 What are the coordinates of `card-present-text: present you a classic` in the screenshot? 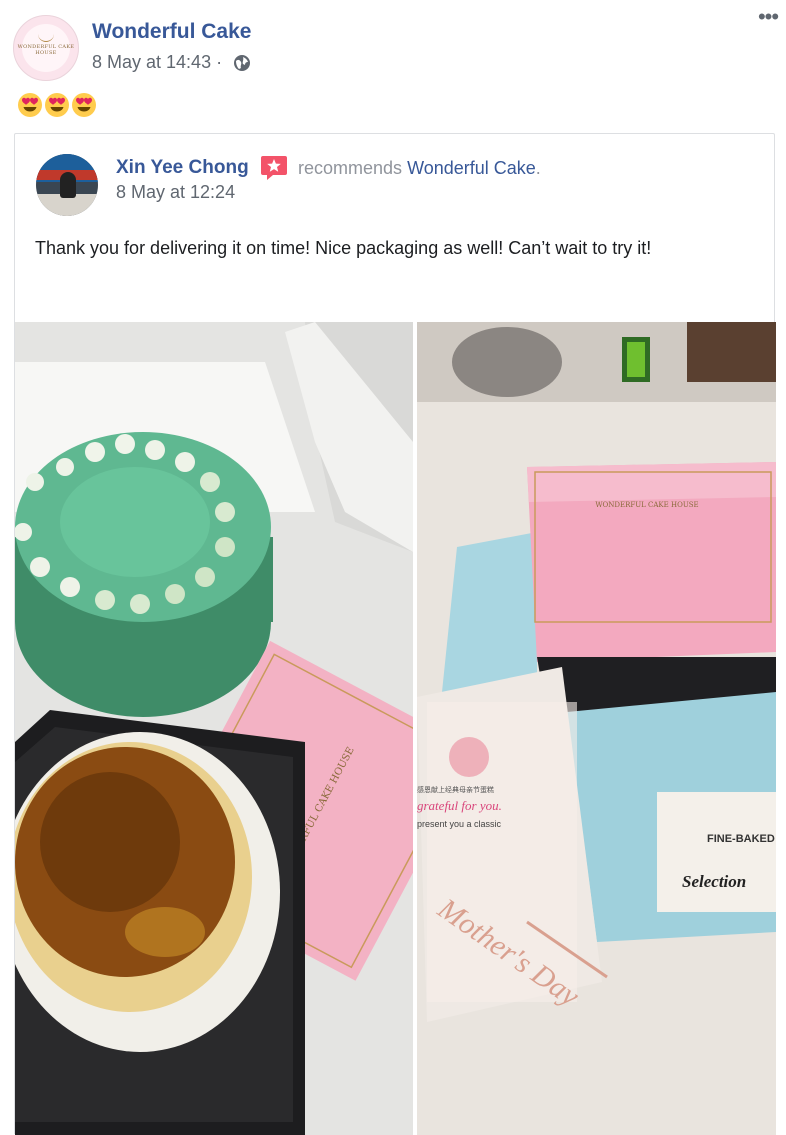 It's located at (459, 824).